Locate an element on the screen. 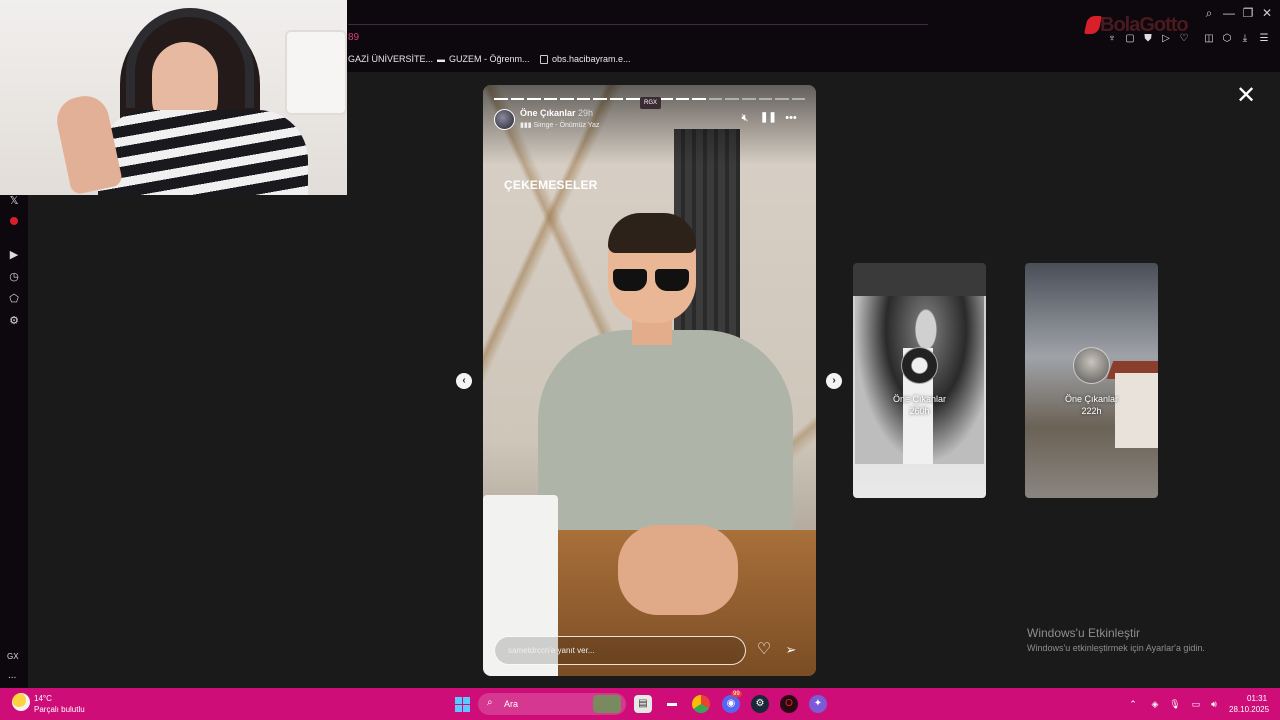 This screenshot has width=1280, height=720. restore-icon: ❐ is located at coordinates (1248, 13).